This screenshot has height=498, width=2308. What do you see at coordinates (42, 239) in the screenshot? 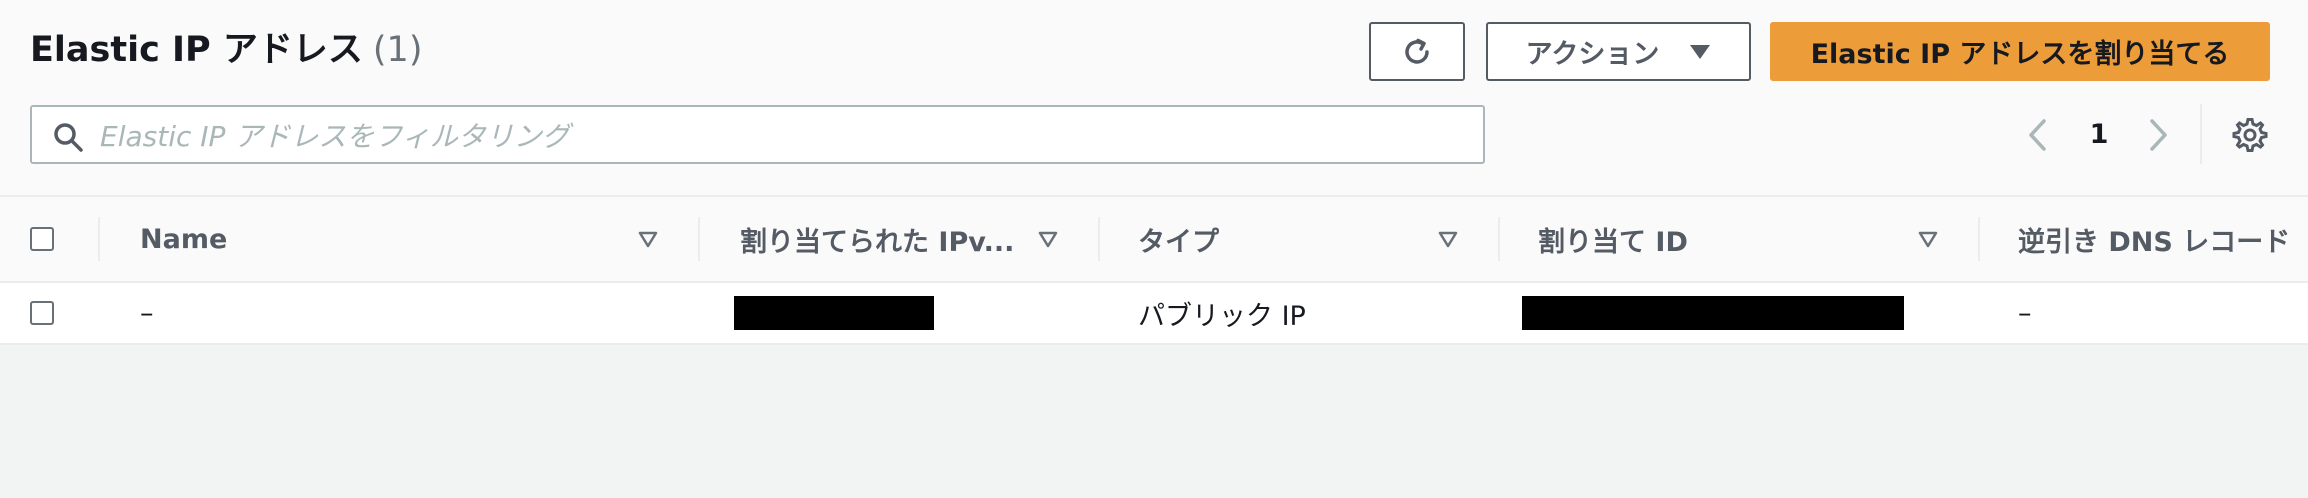
I see `select-all-checkbox` at bounding box center [42, 239].